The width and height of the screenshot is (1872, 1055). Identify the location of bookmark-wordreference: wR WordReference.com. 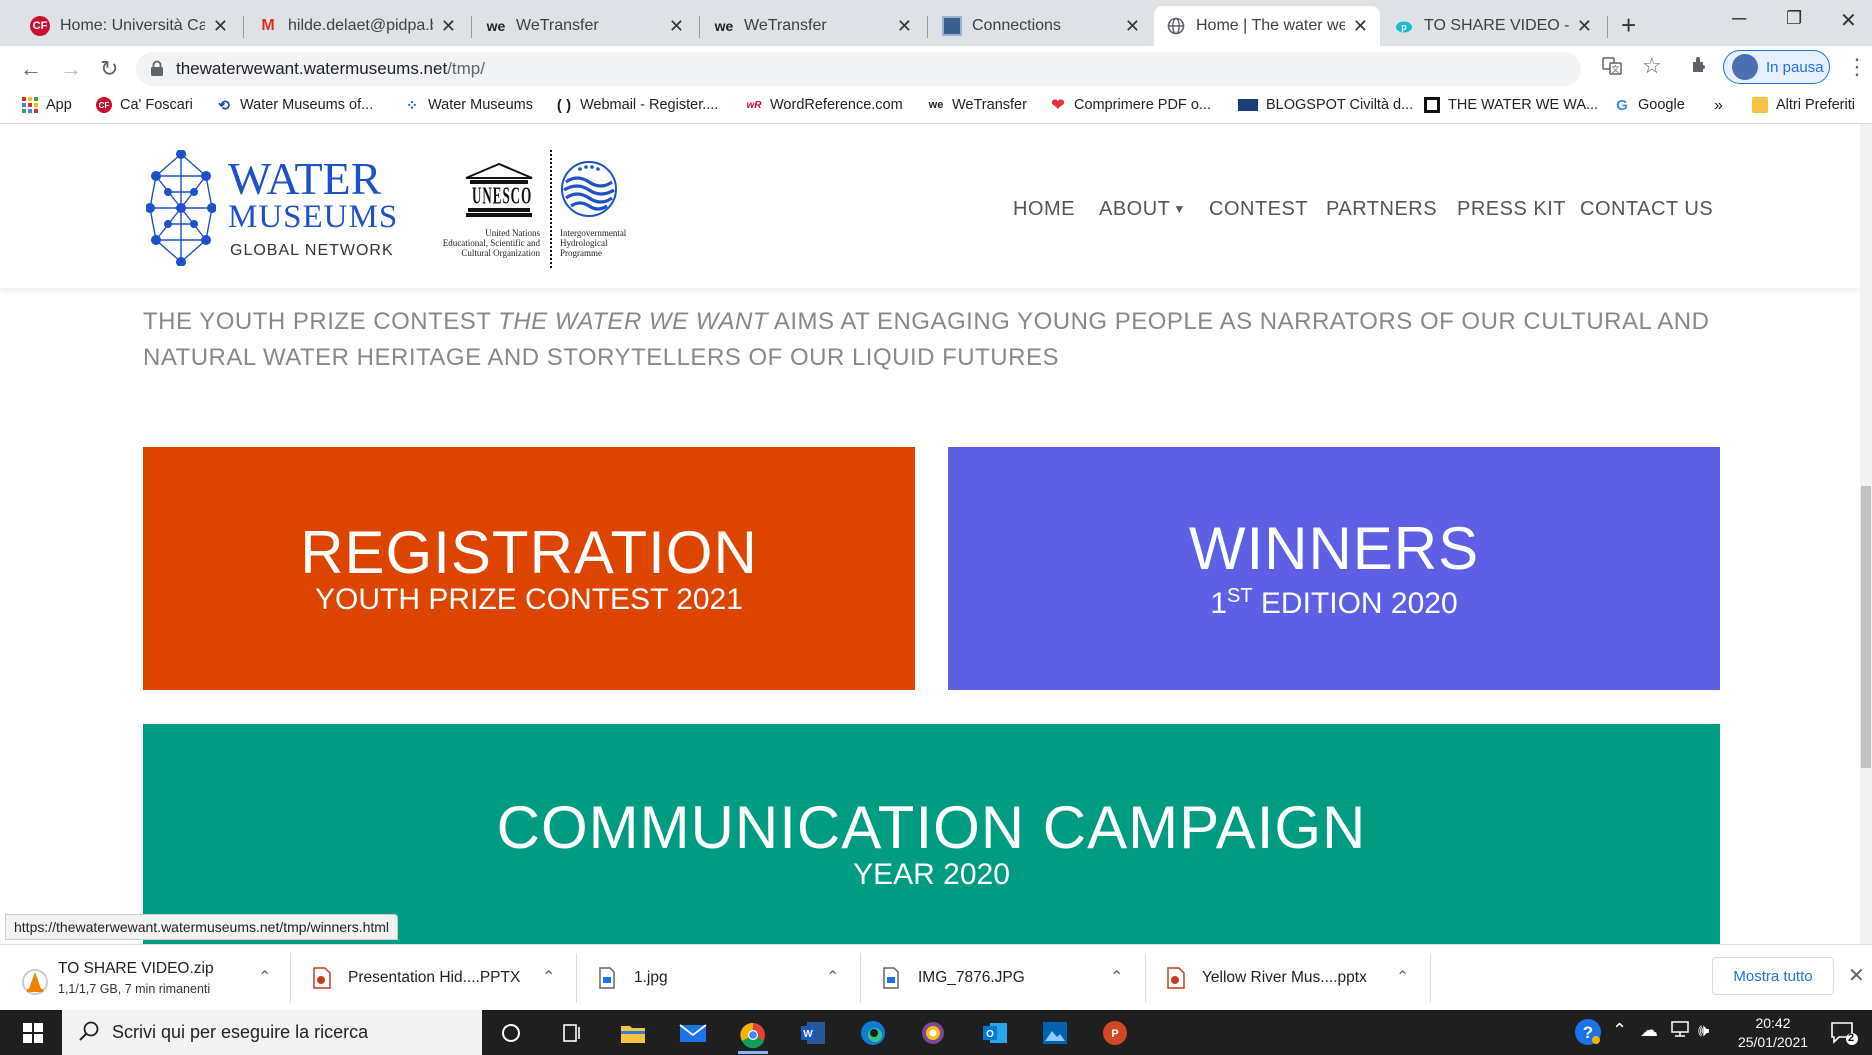
(824, 105).